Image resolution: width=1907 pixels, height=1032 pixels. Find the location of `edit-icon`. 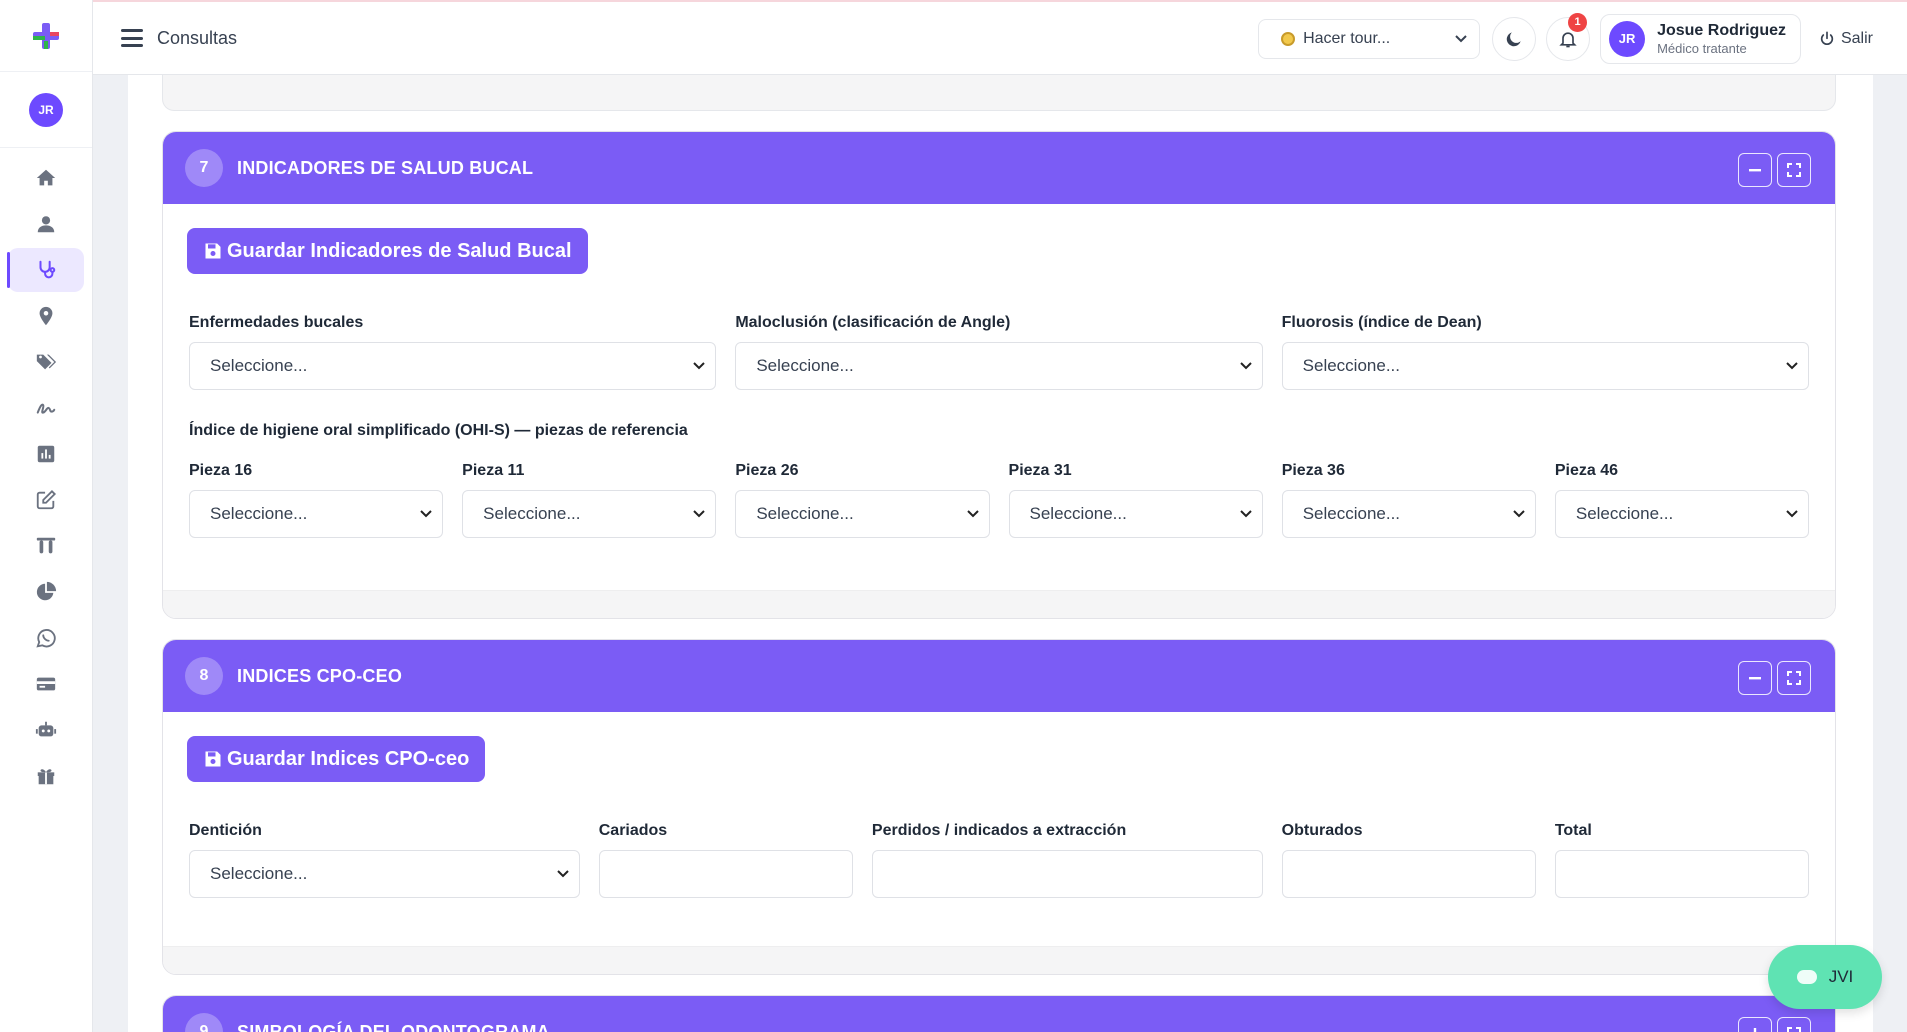

edit-icon is located at coordinates (46, 499).